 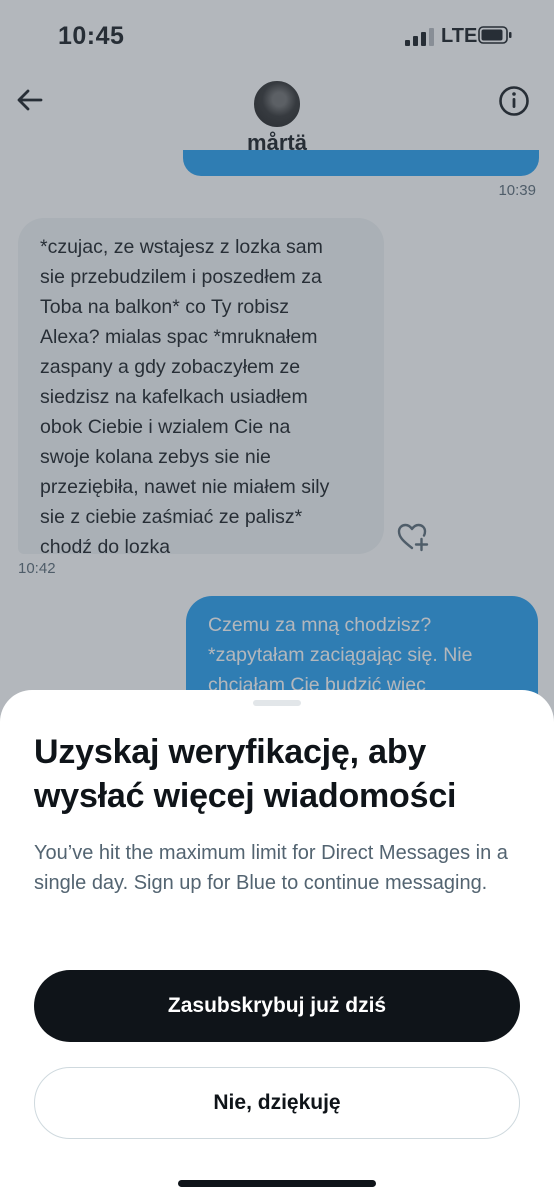 I want to click on decline-button: Nie, dziękuję, so click(x=277, y=1103).